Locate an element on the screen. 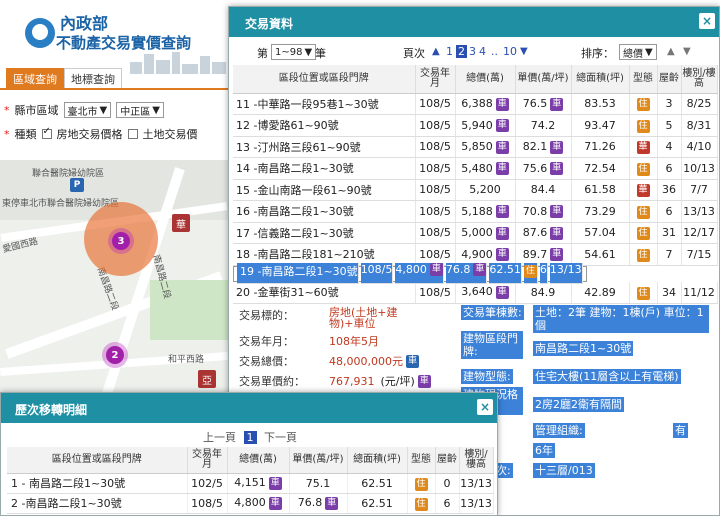  site-logo: 內政部 不動產交易實價查詢 is located at coordinates (125, 33).